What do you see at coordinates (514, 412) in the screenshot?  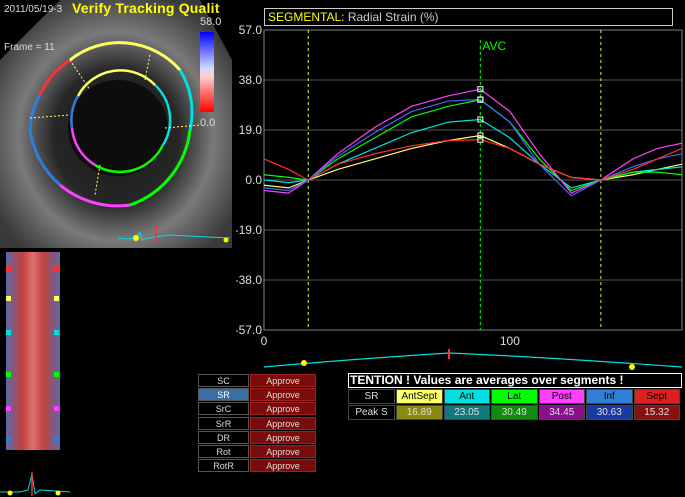 I see `segment-value-lat: 30.49` at bounding box center [514, 412].